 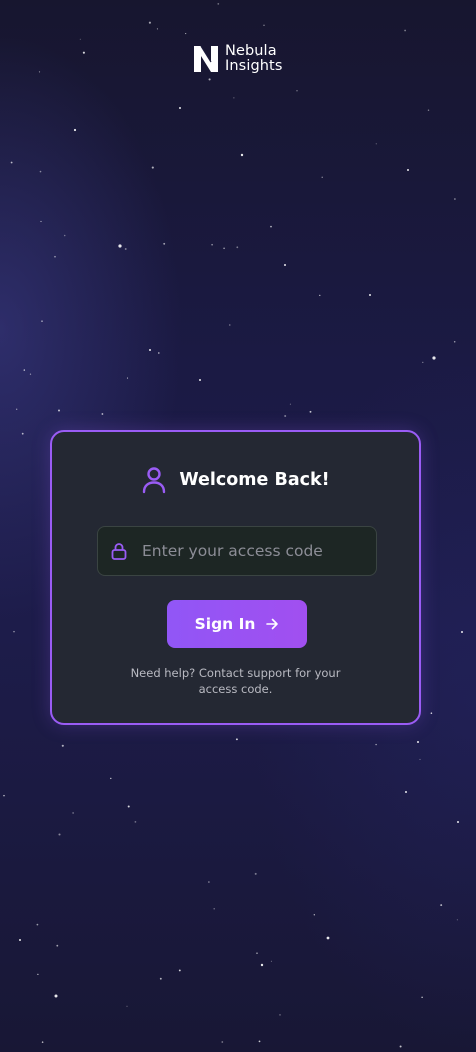 I want to click on sign-in-button: Sign In, so click(x=237, y=624).